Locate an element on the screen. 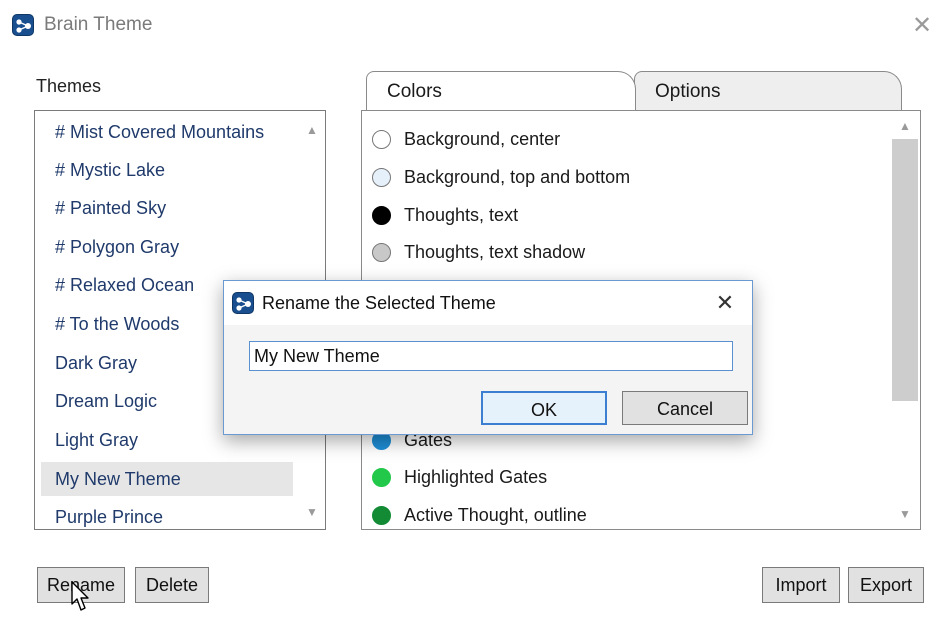  themes-label: Themes is located at coordinates (69, 86).